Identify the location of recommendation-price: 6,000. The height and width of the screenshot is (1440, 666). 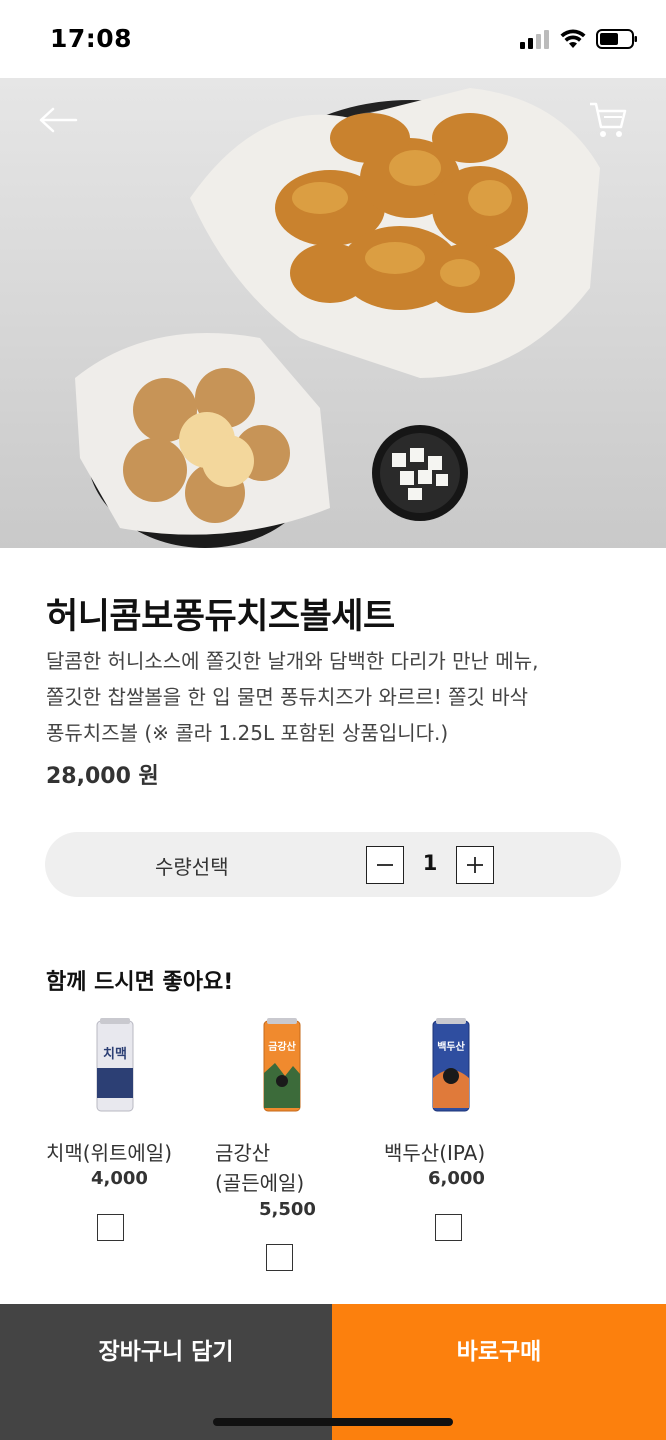
(456, 1178).